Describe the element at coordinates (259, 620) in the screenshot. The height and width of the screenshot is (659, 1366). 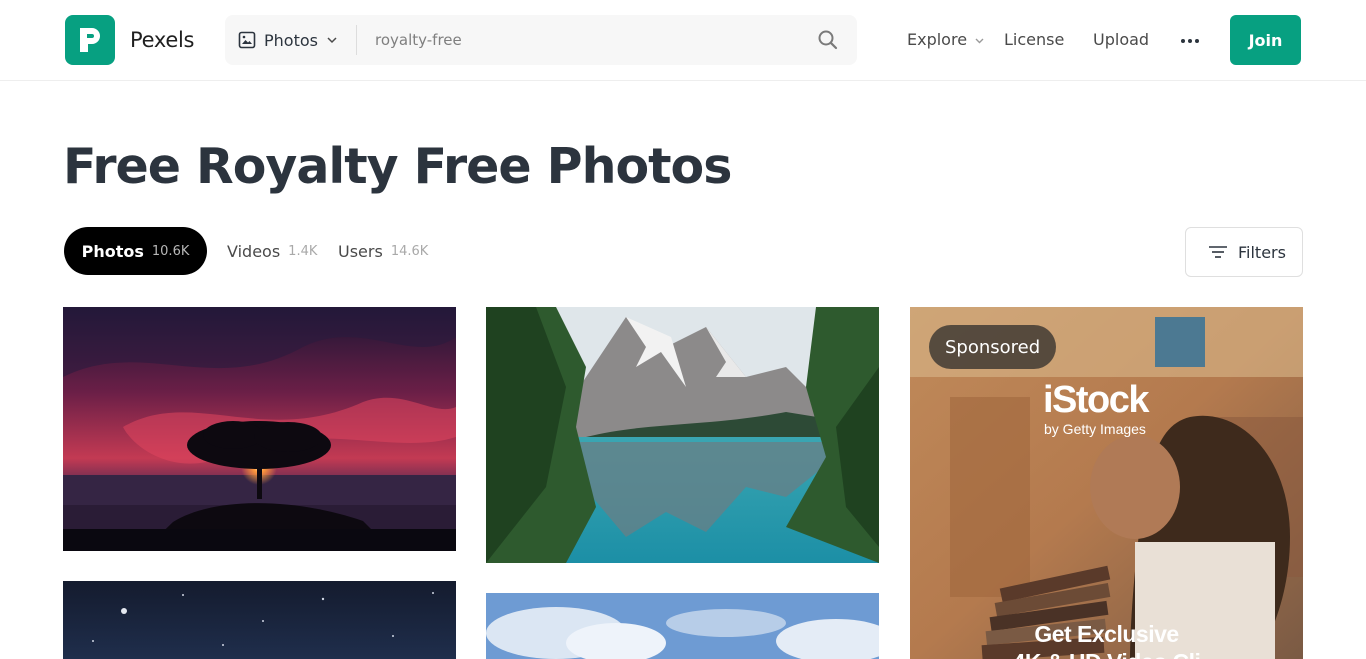
I see `photo-night-sky` at that location.